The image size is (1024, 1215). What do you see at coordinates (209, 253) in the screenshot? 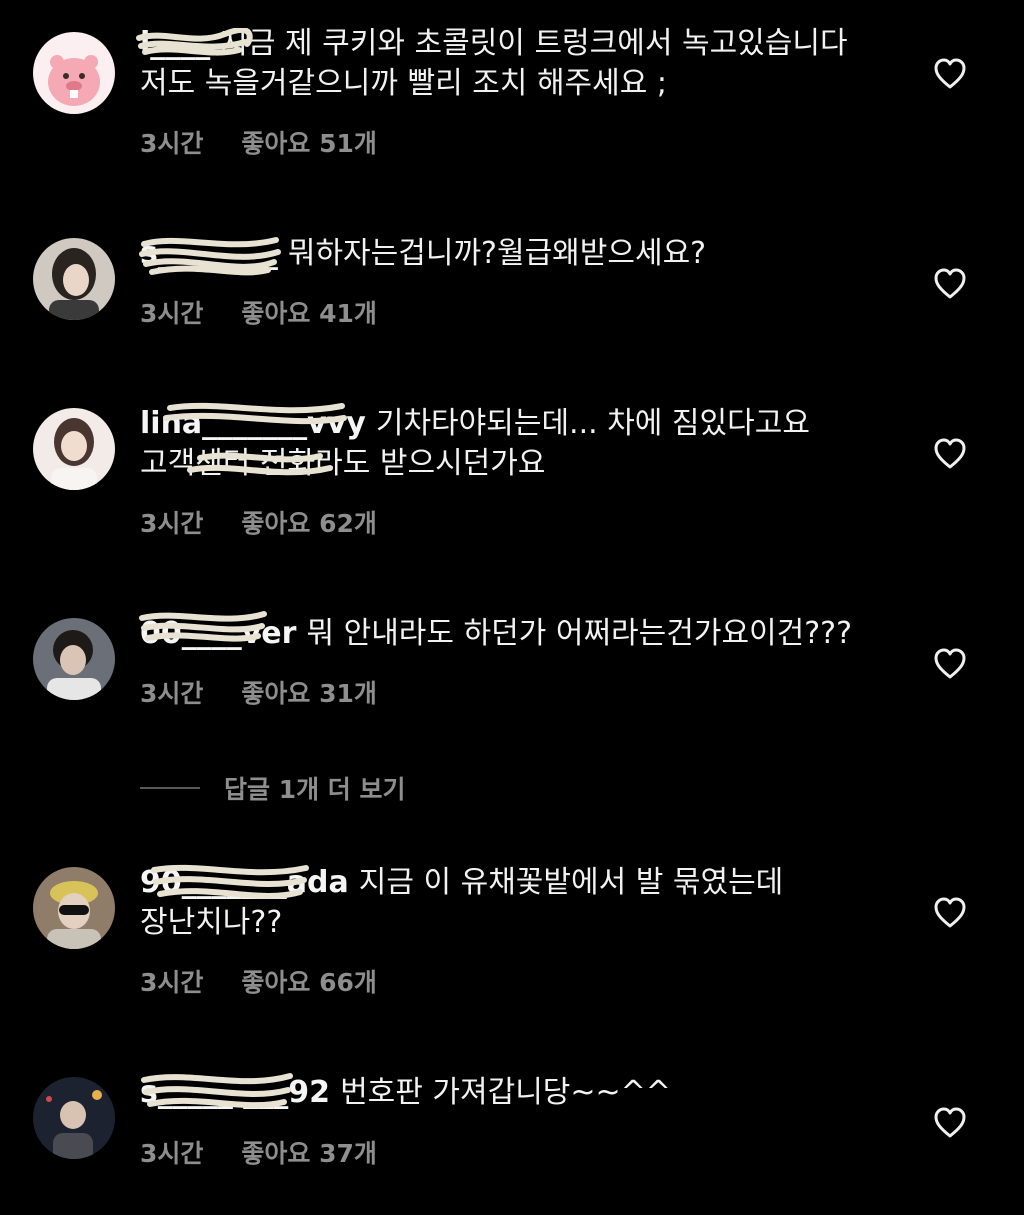
I see `comment-username: s________` at bounding box center [209, 253].